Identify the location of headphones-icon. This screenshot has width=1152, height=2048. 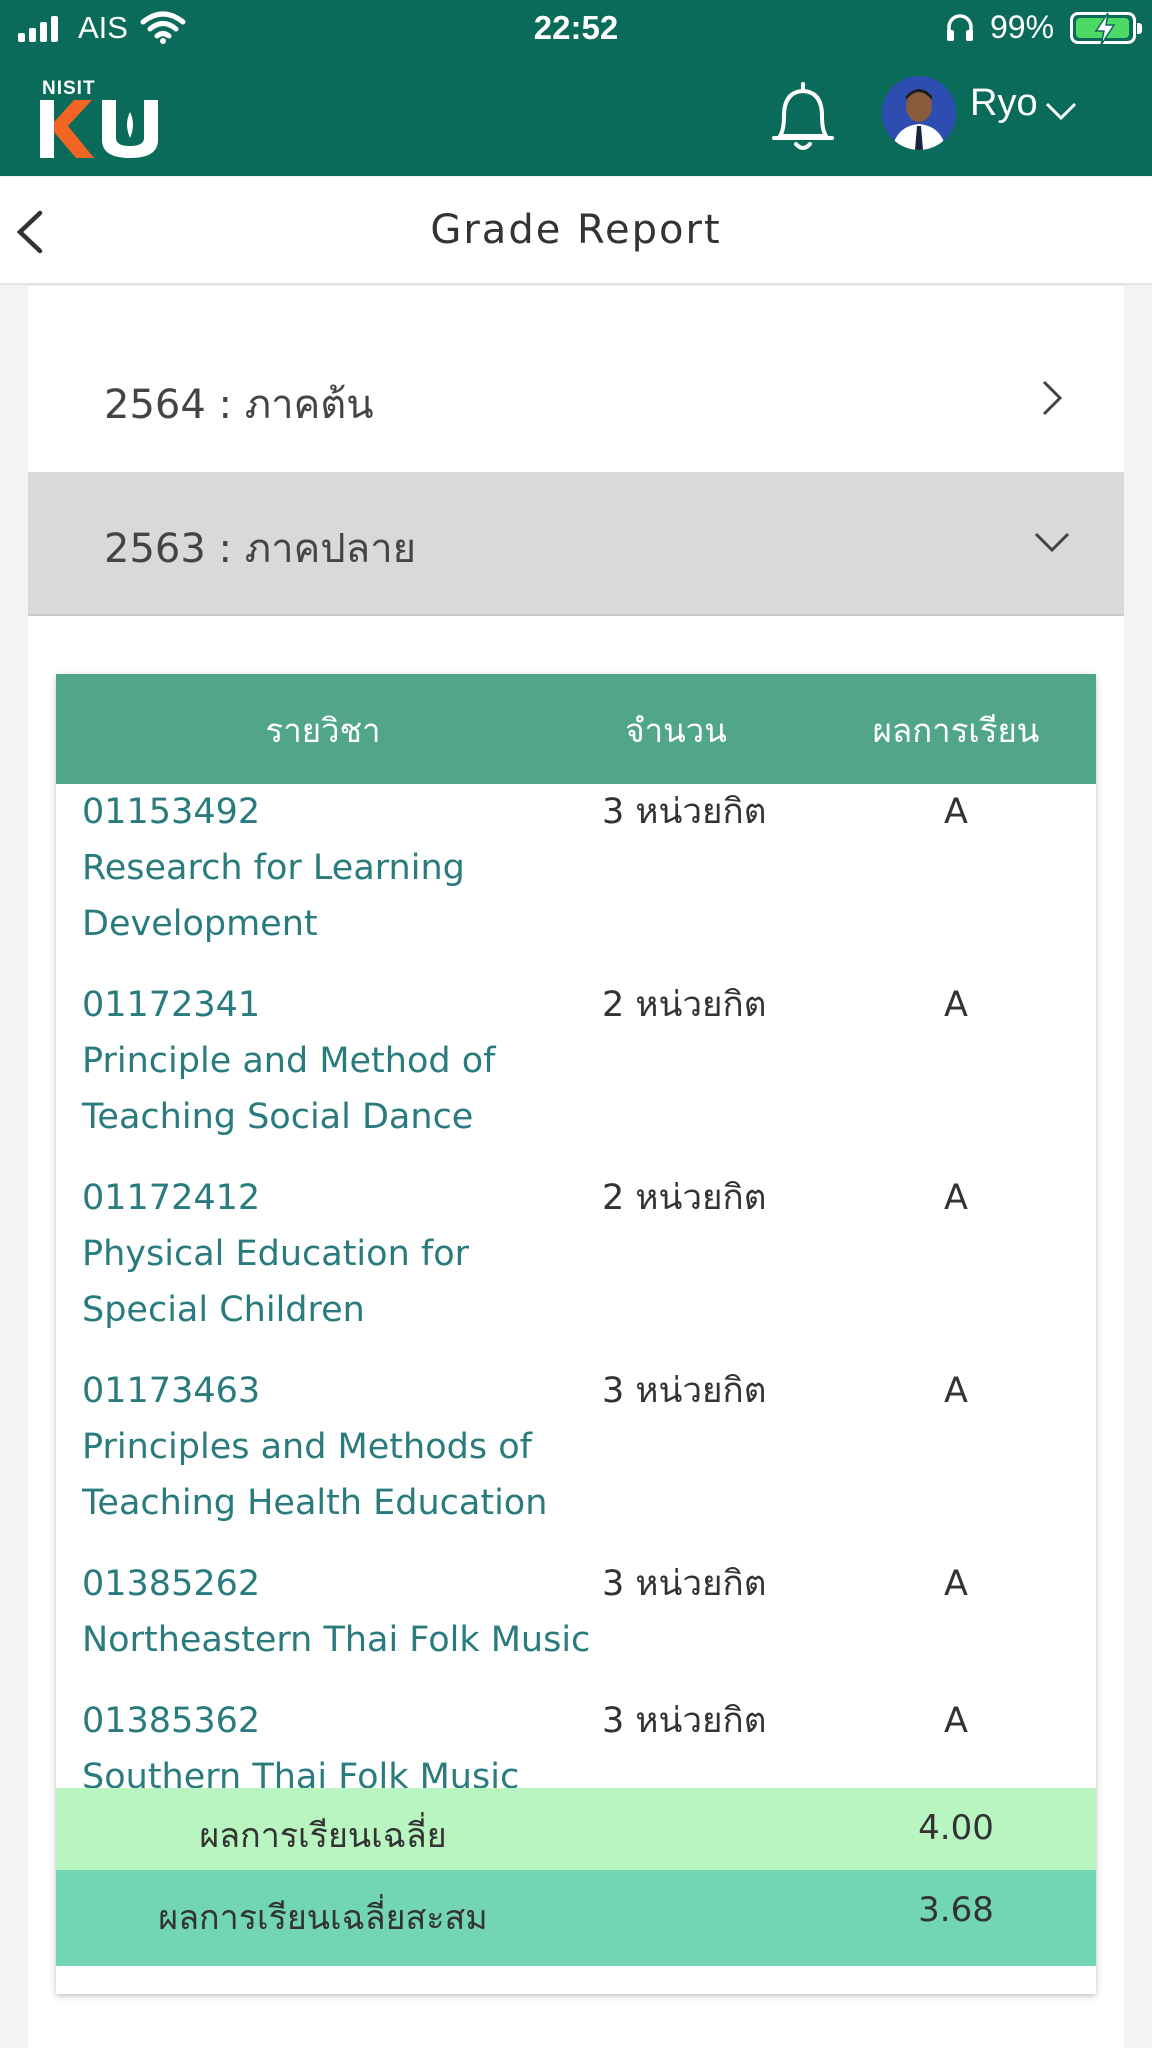
(960, 27).